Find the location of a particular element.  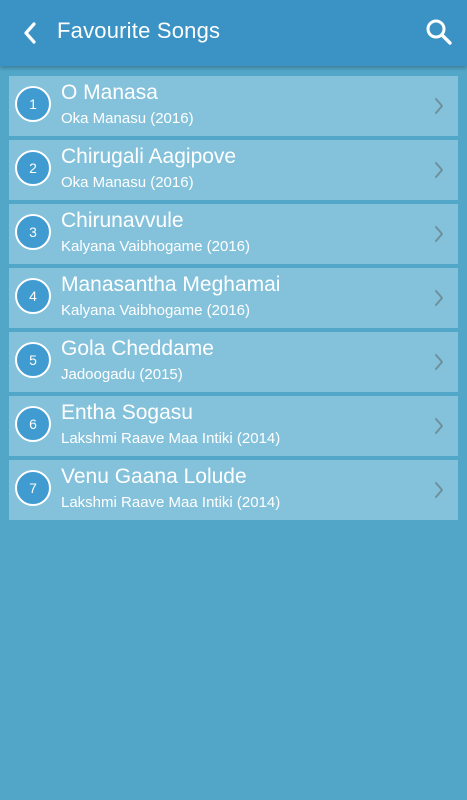

song-title: Venu Gaana Lolude is located at coordinates (154, 476).